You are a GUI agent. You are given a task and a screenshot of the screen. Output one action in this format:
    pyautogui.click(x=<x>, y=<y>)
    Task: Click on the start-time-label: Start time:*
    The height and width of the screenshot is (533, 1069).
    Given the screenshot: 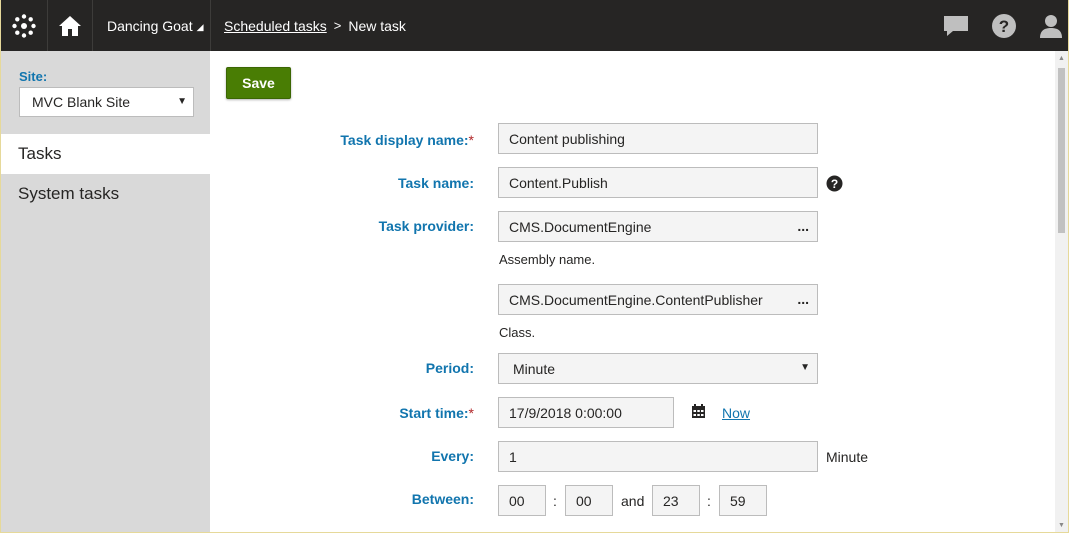 What is the action you would take?
    pyautogui.click(x=436, y=413)
    